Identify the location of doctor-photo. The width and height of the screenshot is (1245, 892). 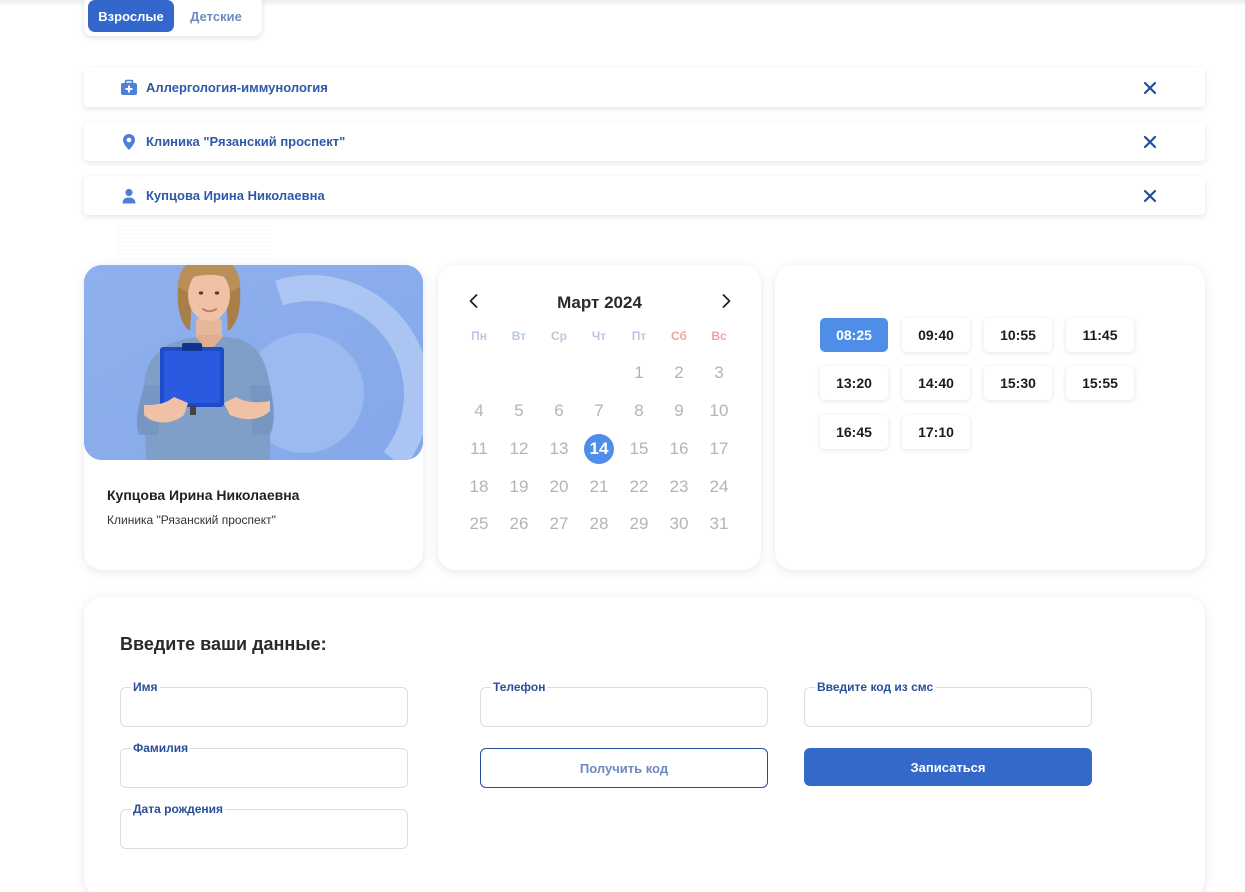
(253, 362).